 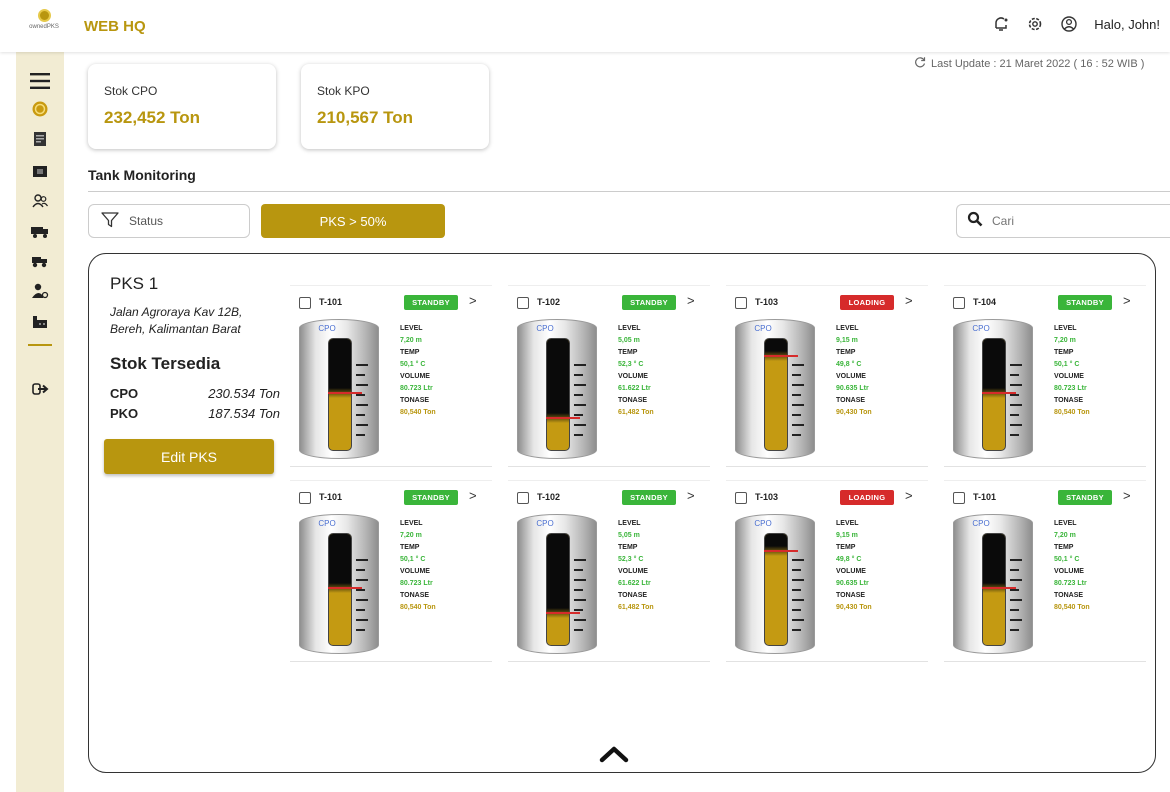 What do you see at coordinates (331, 302) in the screenshot?
I see `tank-id: T-101` at bounding box center [331, 302].